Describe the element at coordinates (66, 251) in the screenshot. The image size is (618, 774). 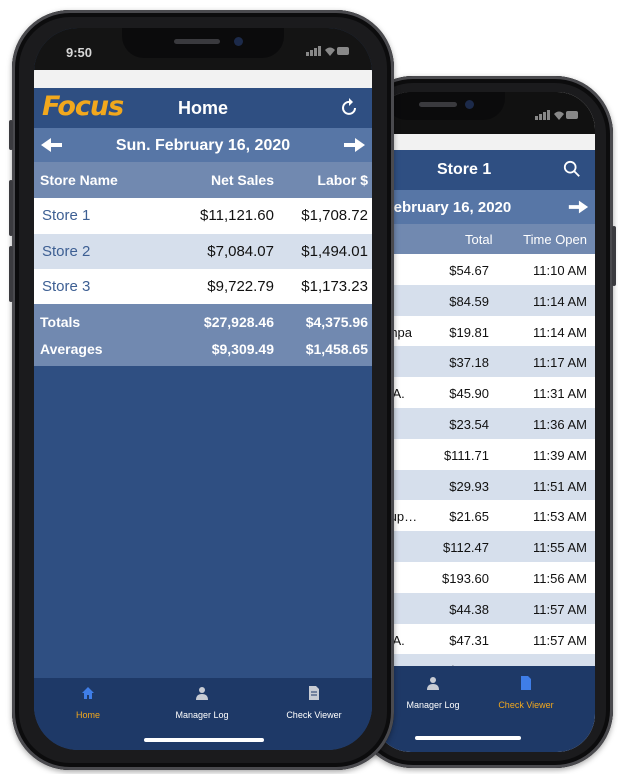
I see `store-name: Store 2` at that location.